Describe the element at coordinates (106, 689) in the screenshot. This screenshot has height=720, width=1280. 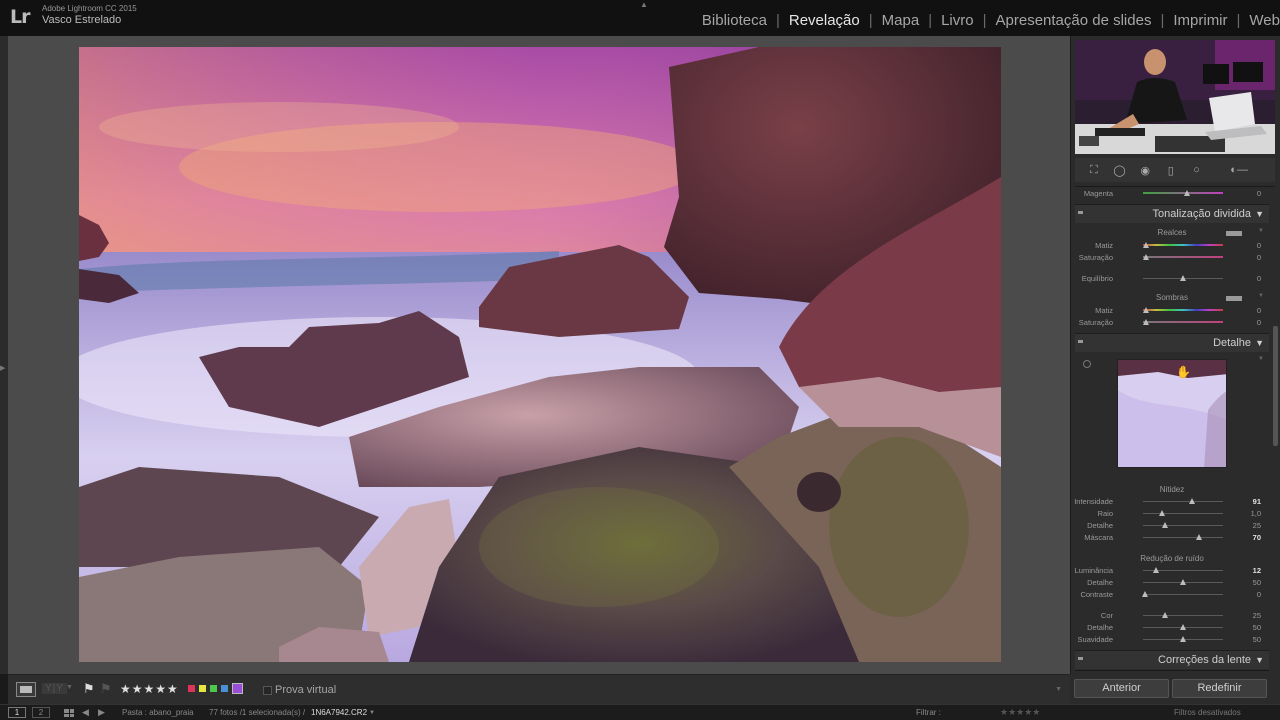
I see `reject-flag-icon: ⚑` at that location.